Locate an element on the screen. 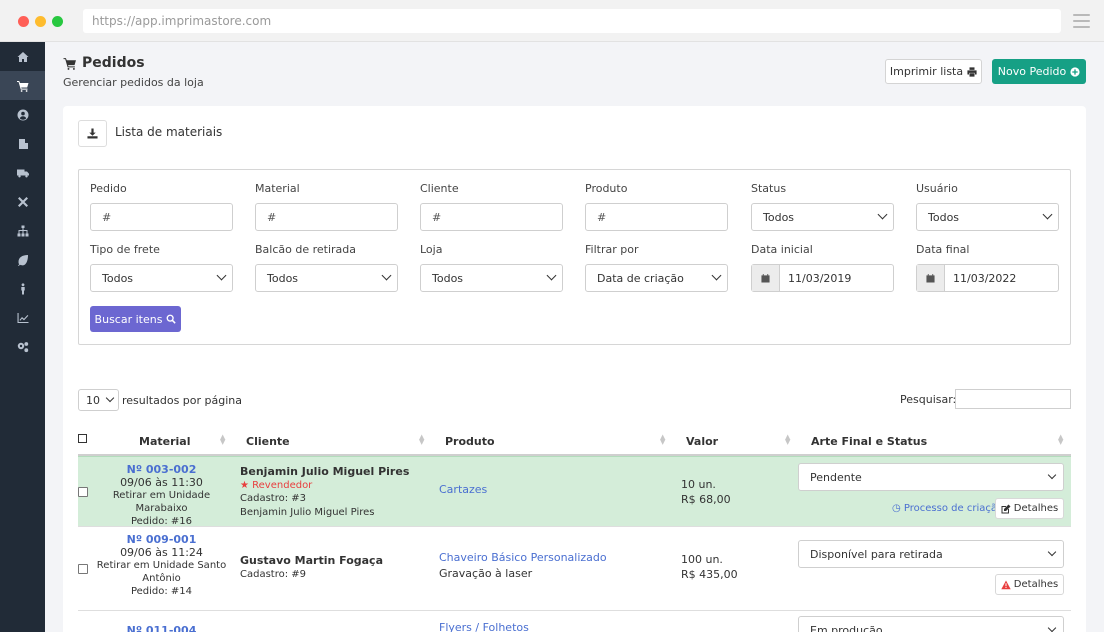 This screenshot has width=1104, height=632. search-icon is located at coordinates (172, 319).